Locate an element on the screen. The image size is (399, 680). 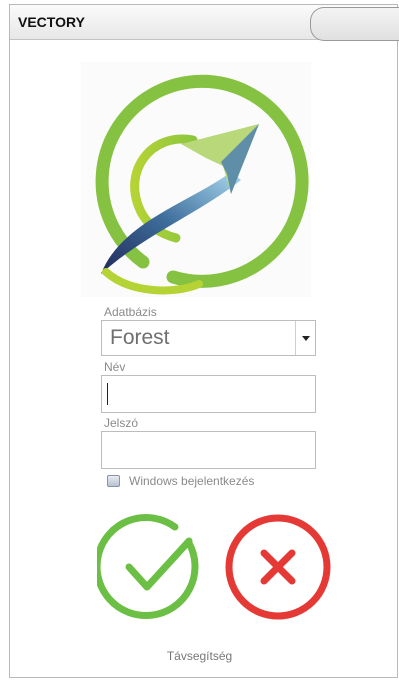
password-field is located at coordinates (208, 450).